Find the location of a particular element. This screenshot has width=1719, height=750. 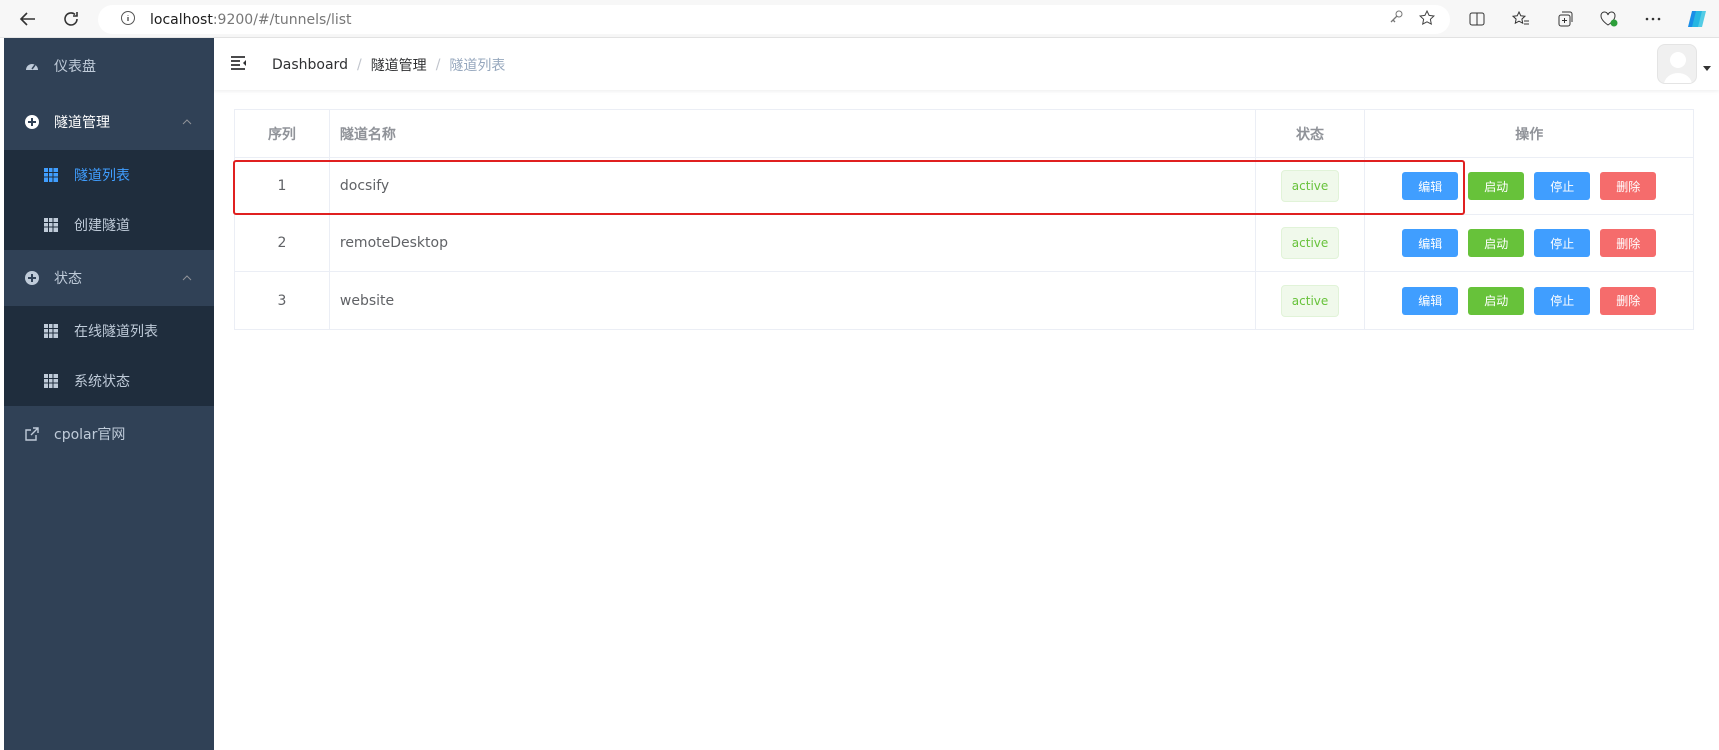

row-index: 2 is located at coordinates (282, 243).